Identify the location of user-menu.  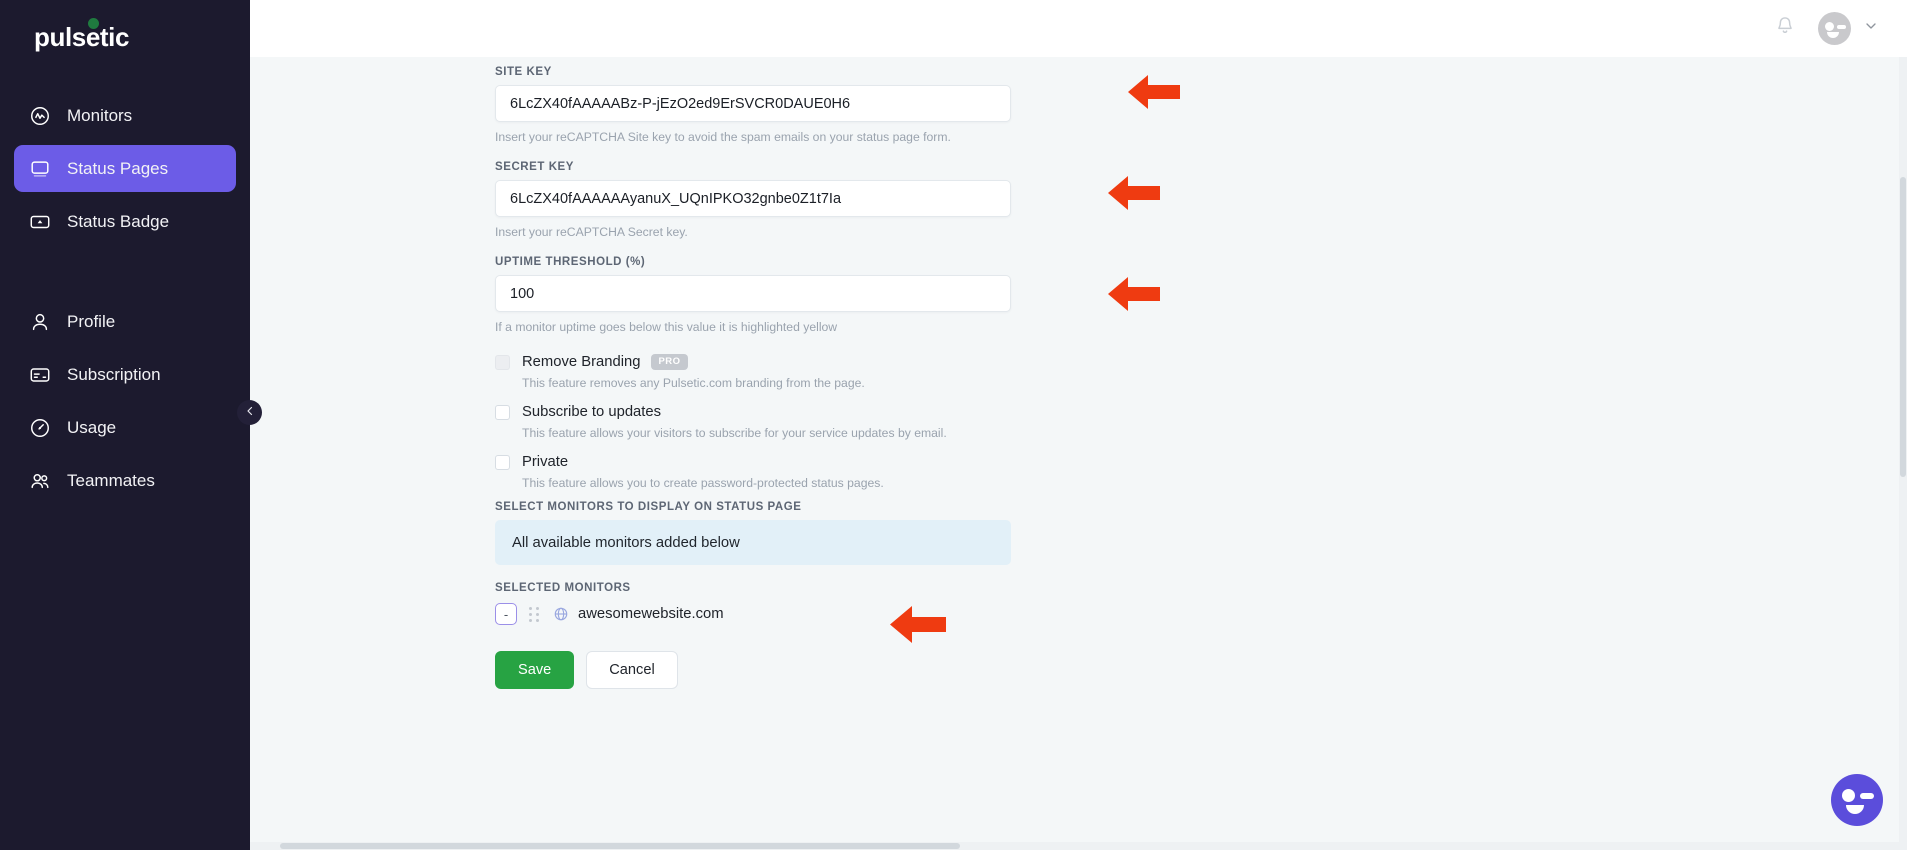
(1848, 28).